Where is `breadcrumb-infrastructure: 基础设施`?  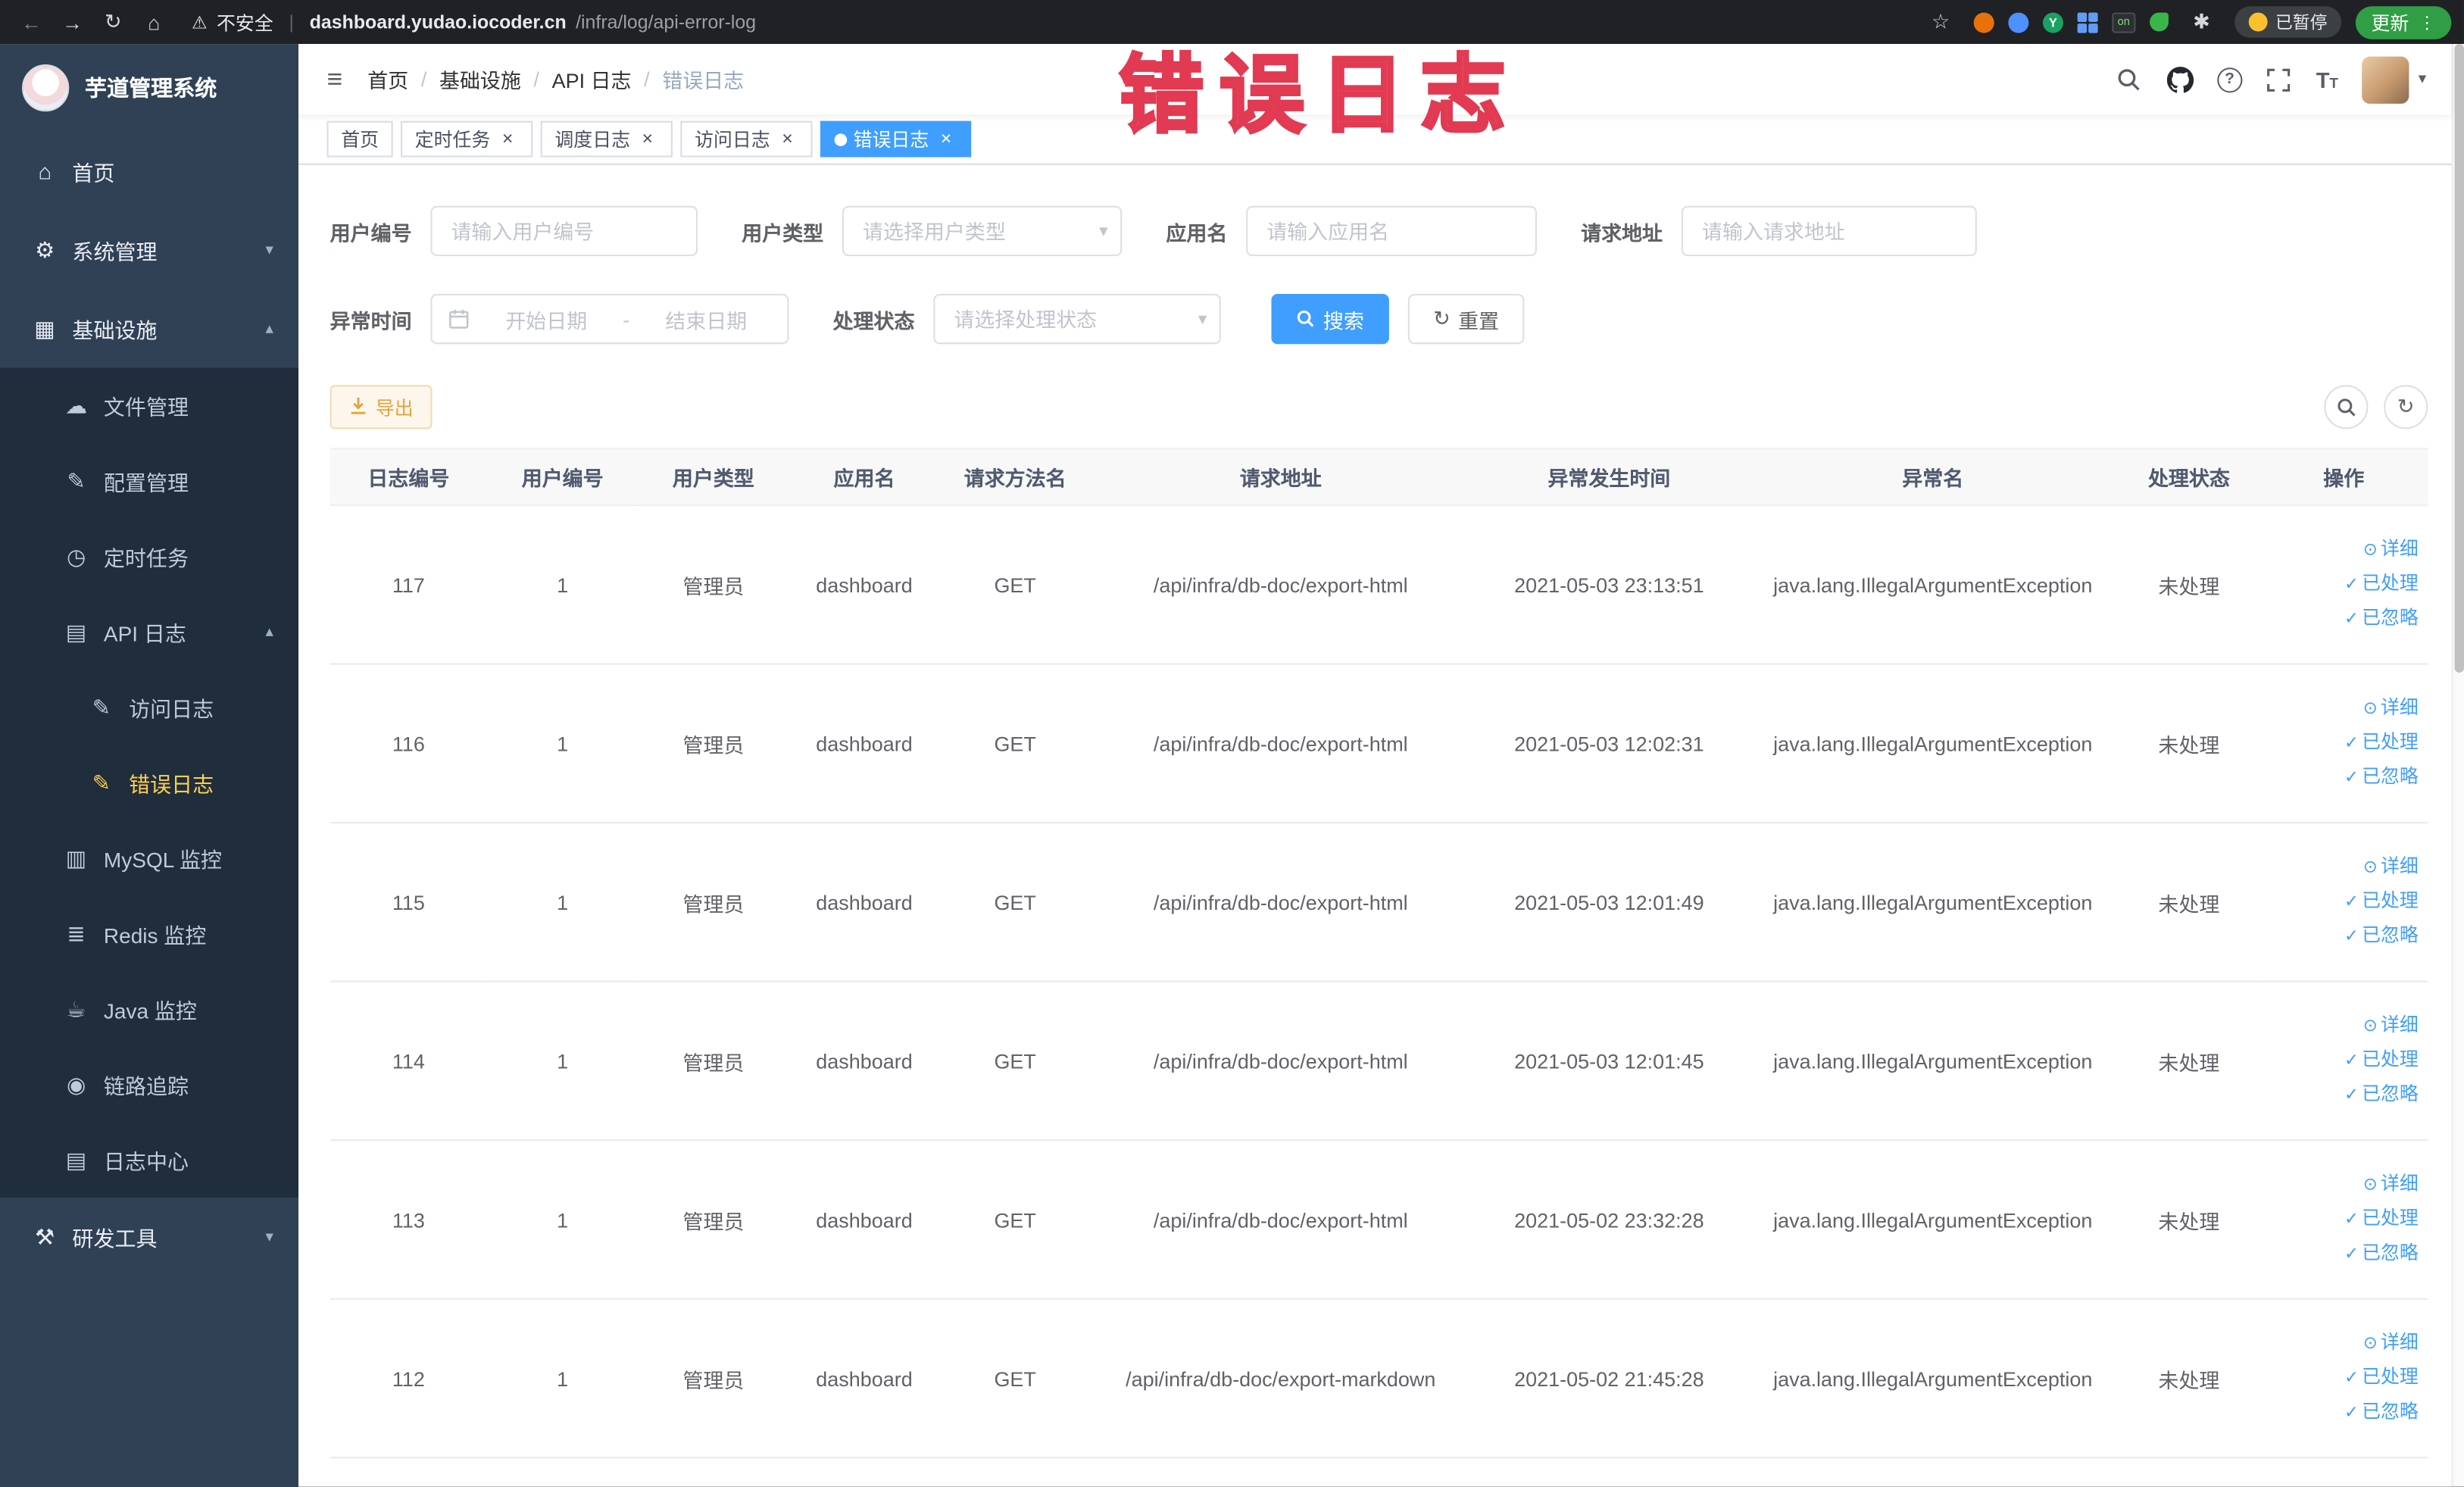 breadcrumb-infrastructure: 基础设施 is located at coordinates (480, 79).